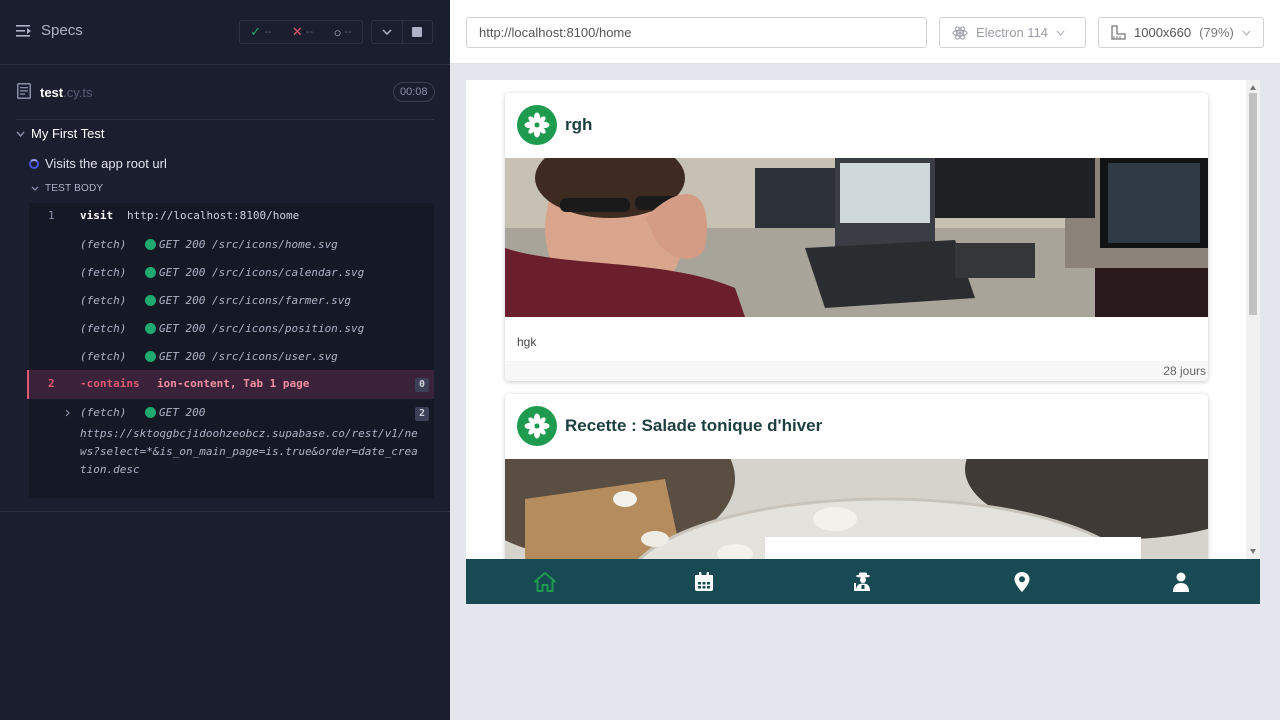 The height and width of the screenshot is (720, 1280). I want to click on scrollbar, so click(1253, 319).